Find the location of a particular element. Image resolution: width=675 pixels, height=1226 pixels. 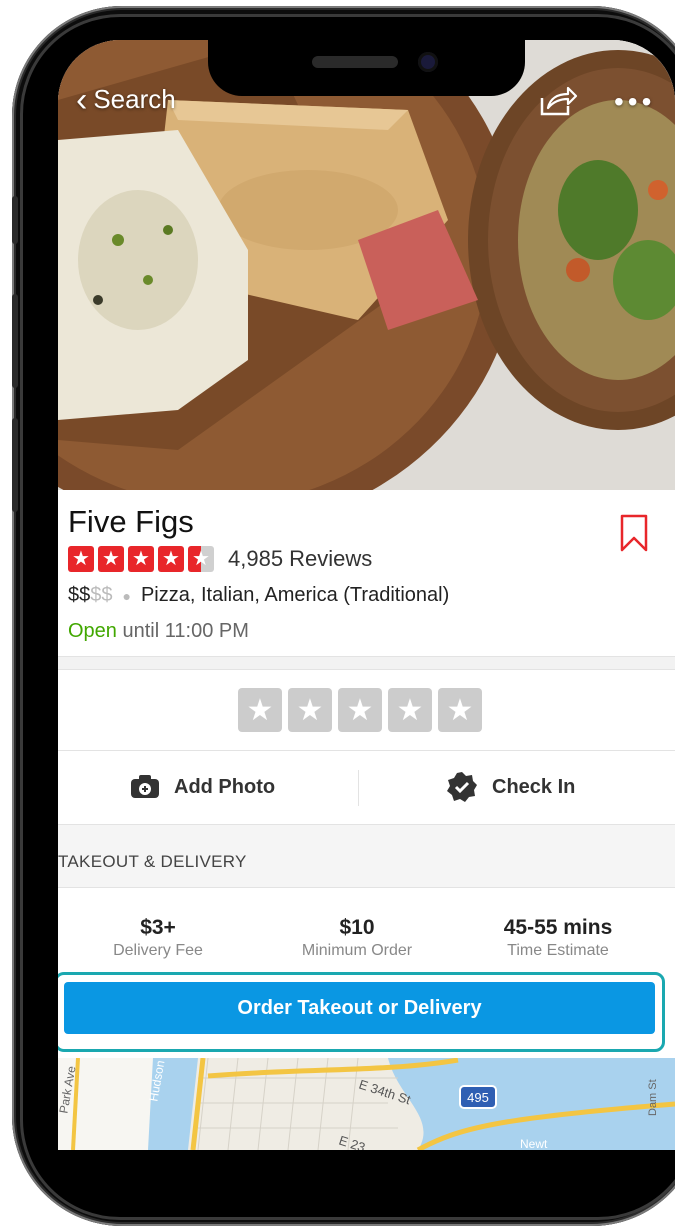

share-icon is located at coordinates (558, 103).